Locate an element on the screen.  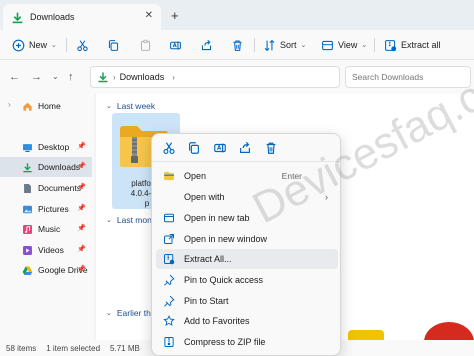
new-window-icon is located at coordinates (169, 239).